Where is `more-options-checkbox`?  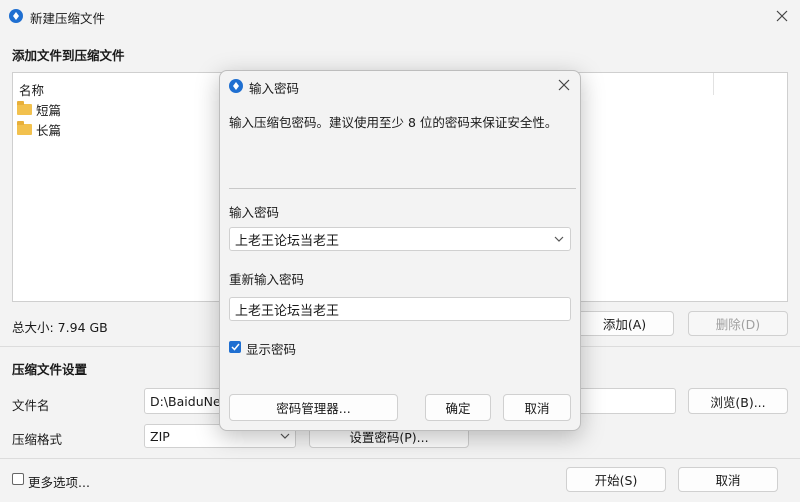 more-options-checkbox is located at coordinates (18, 479).